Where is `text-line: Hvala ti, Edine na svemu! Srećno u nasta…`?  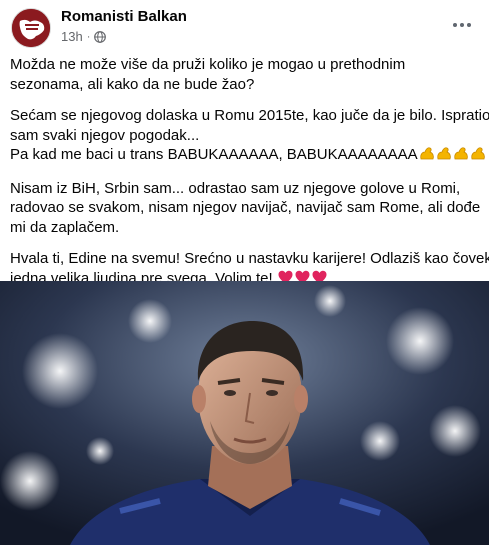
text-line: Hvala ti, Edine na svemu! Srećno u nasta… is located at coordinates (249, 258).